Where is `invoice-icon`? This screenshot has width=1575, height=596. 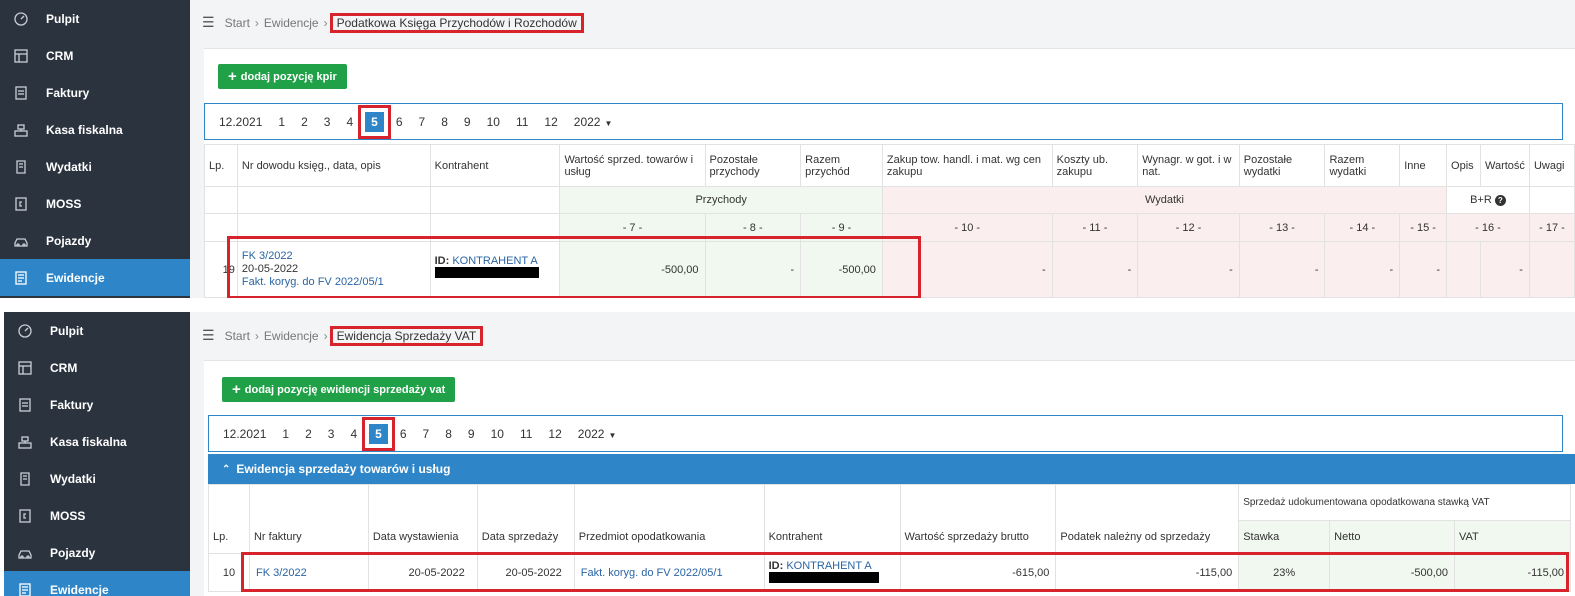 invoice-icon is located at coordinates (21, 92).